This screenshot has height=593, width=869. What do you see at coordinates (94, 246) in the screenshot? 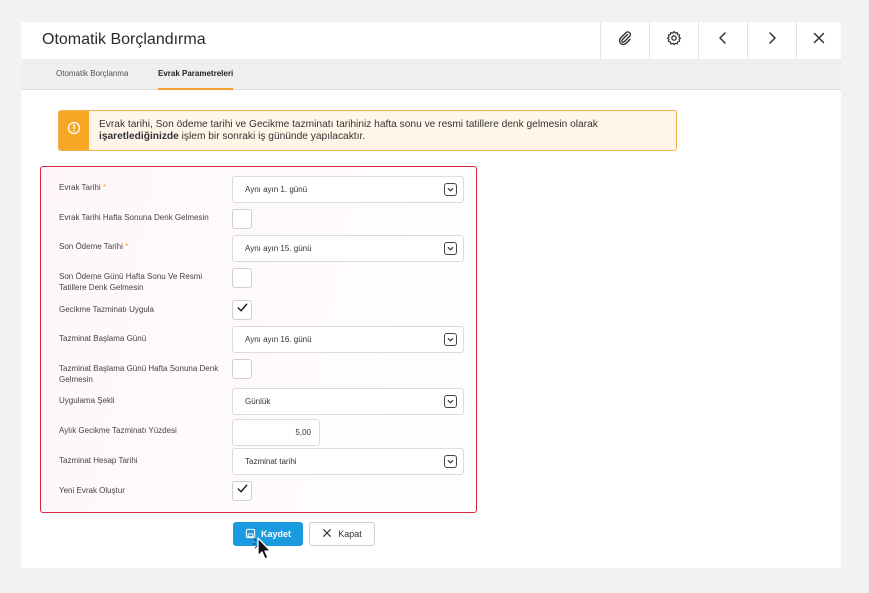
I see `son-odeme-tarihi-label: Son Ödeme Tarihi *` at bounding box center [94, 246].